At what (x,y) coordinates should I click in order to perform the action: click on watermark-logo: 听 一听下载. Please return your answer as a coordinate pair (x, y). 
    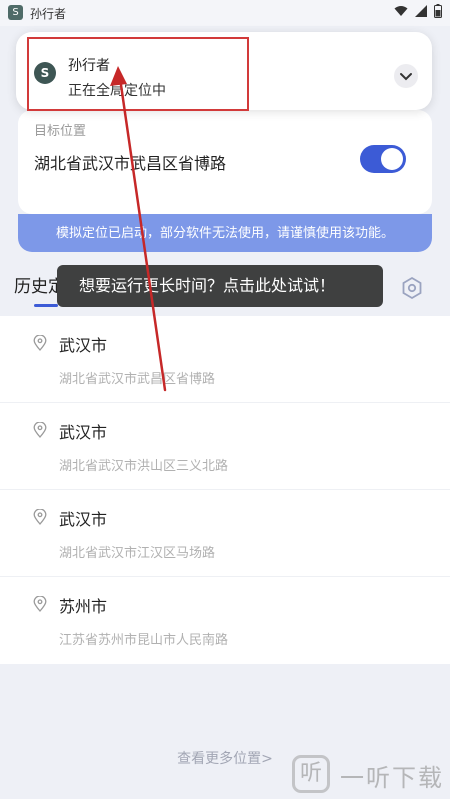
    Looking at the image, I should click on (371, 776).